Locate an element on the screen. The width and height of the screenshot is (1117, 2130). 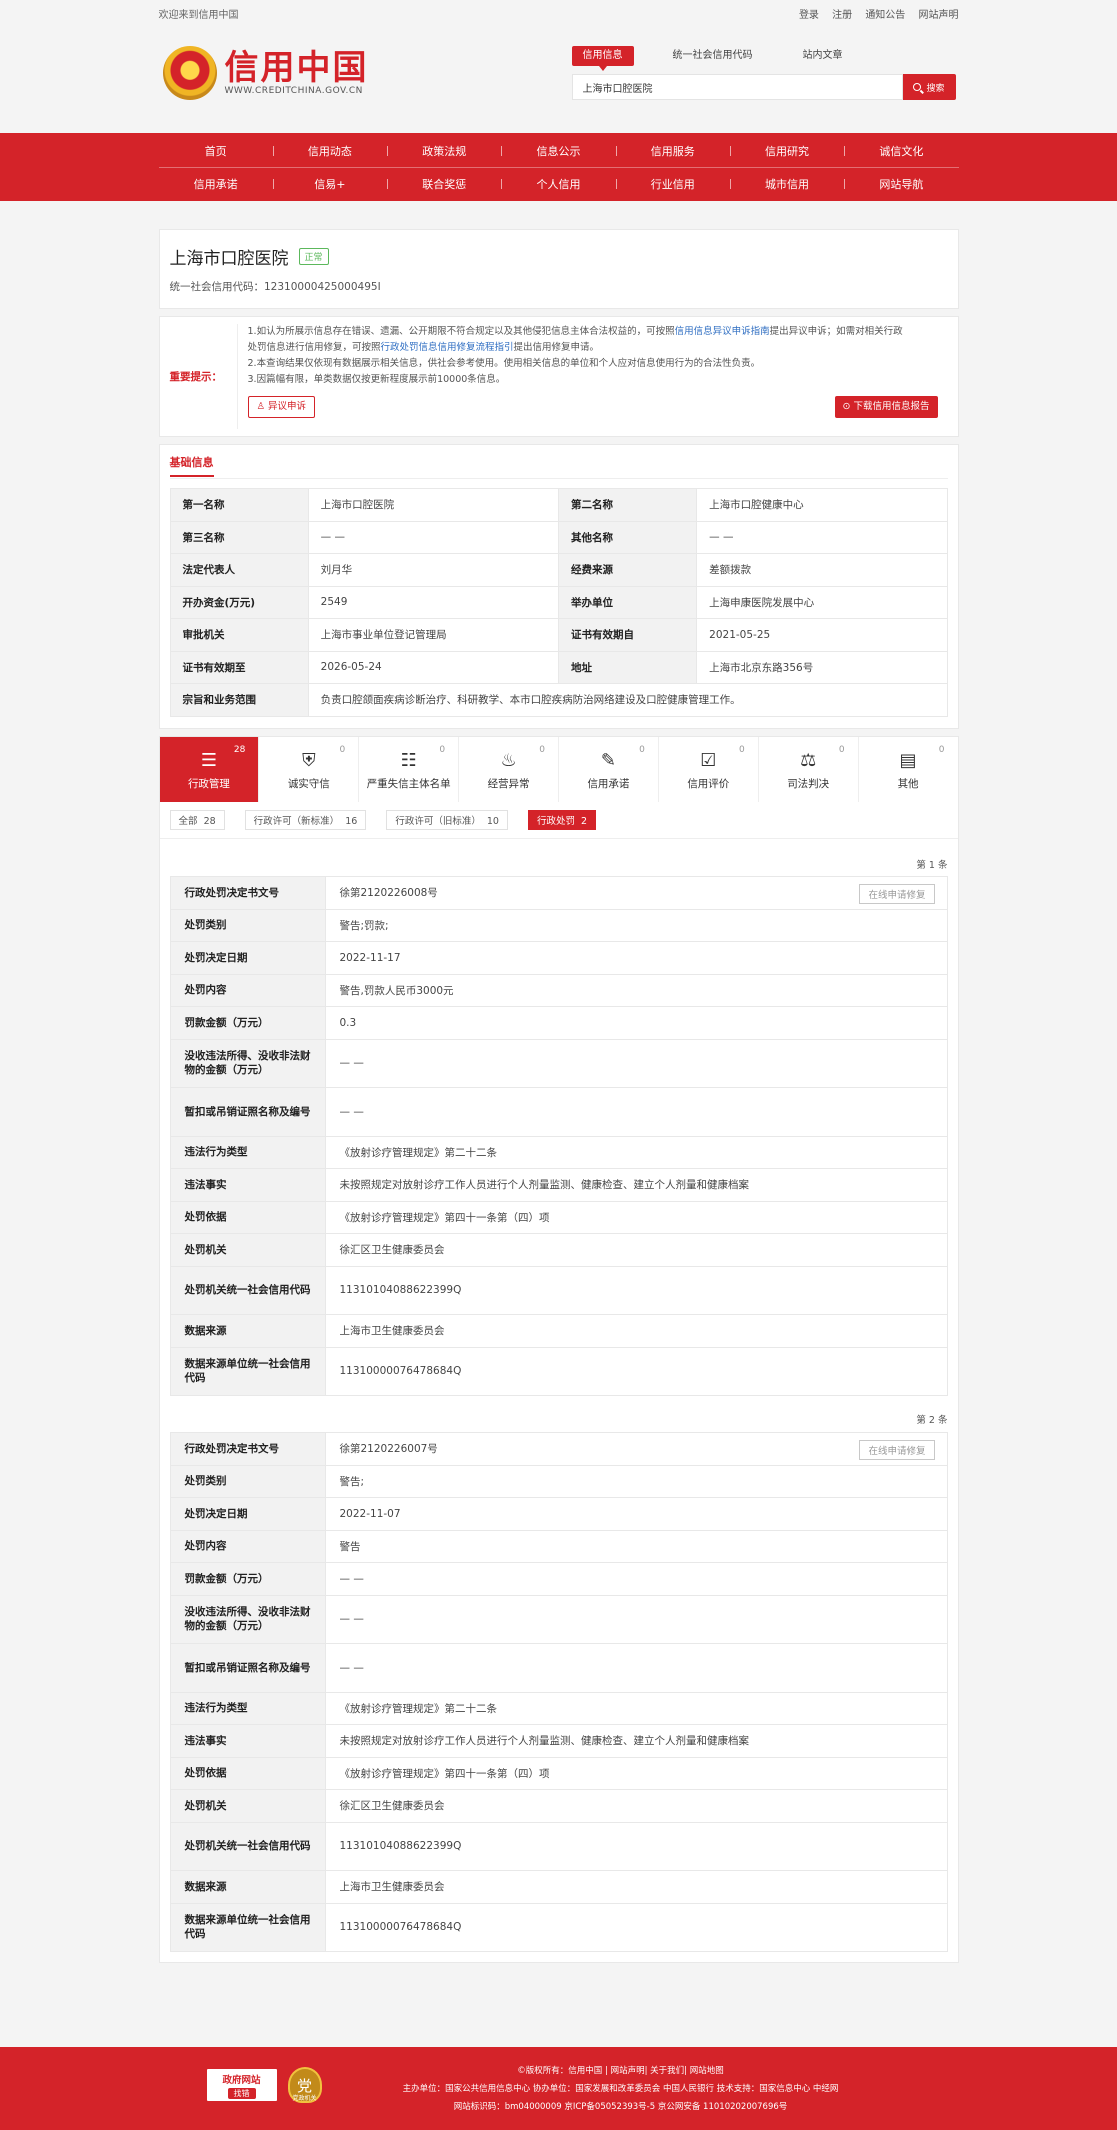
filter-label: 行政处罚 is located at coordinates (555, 821).